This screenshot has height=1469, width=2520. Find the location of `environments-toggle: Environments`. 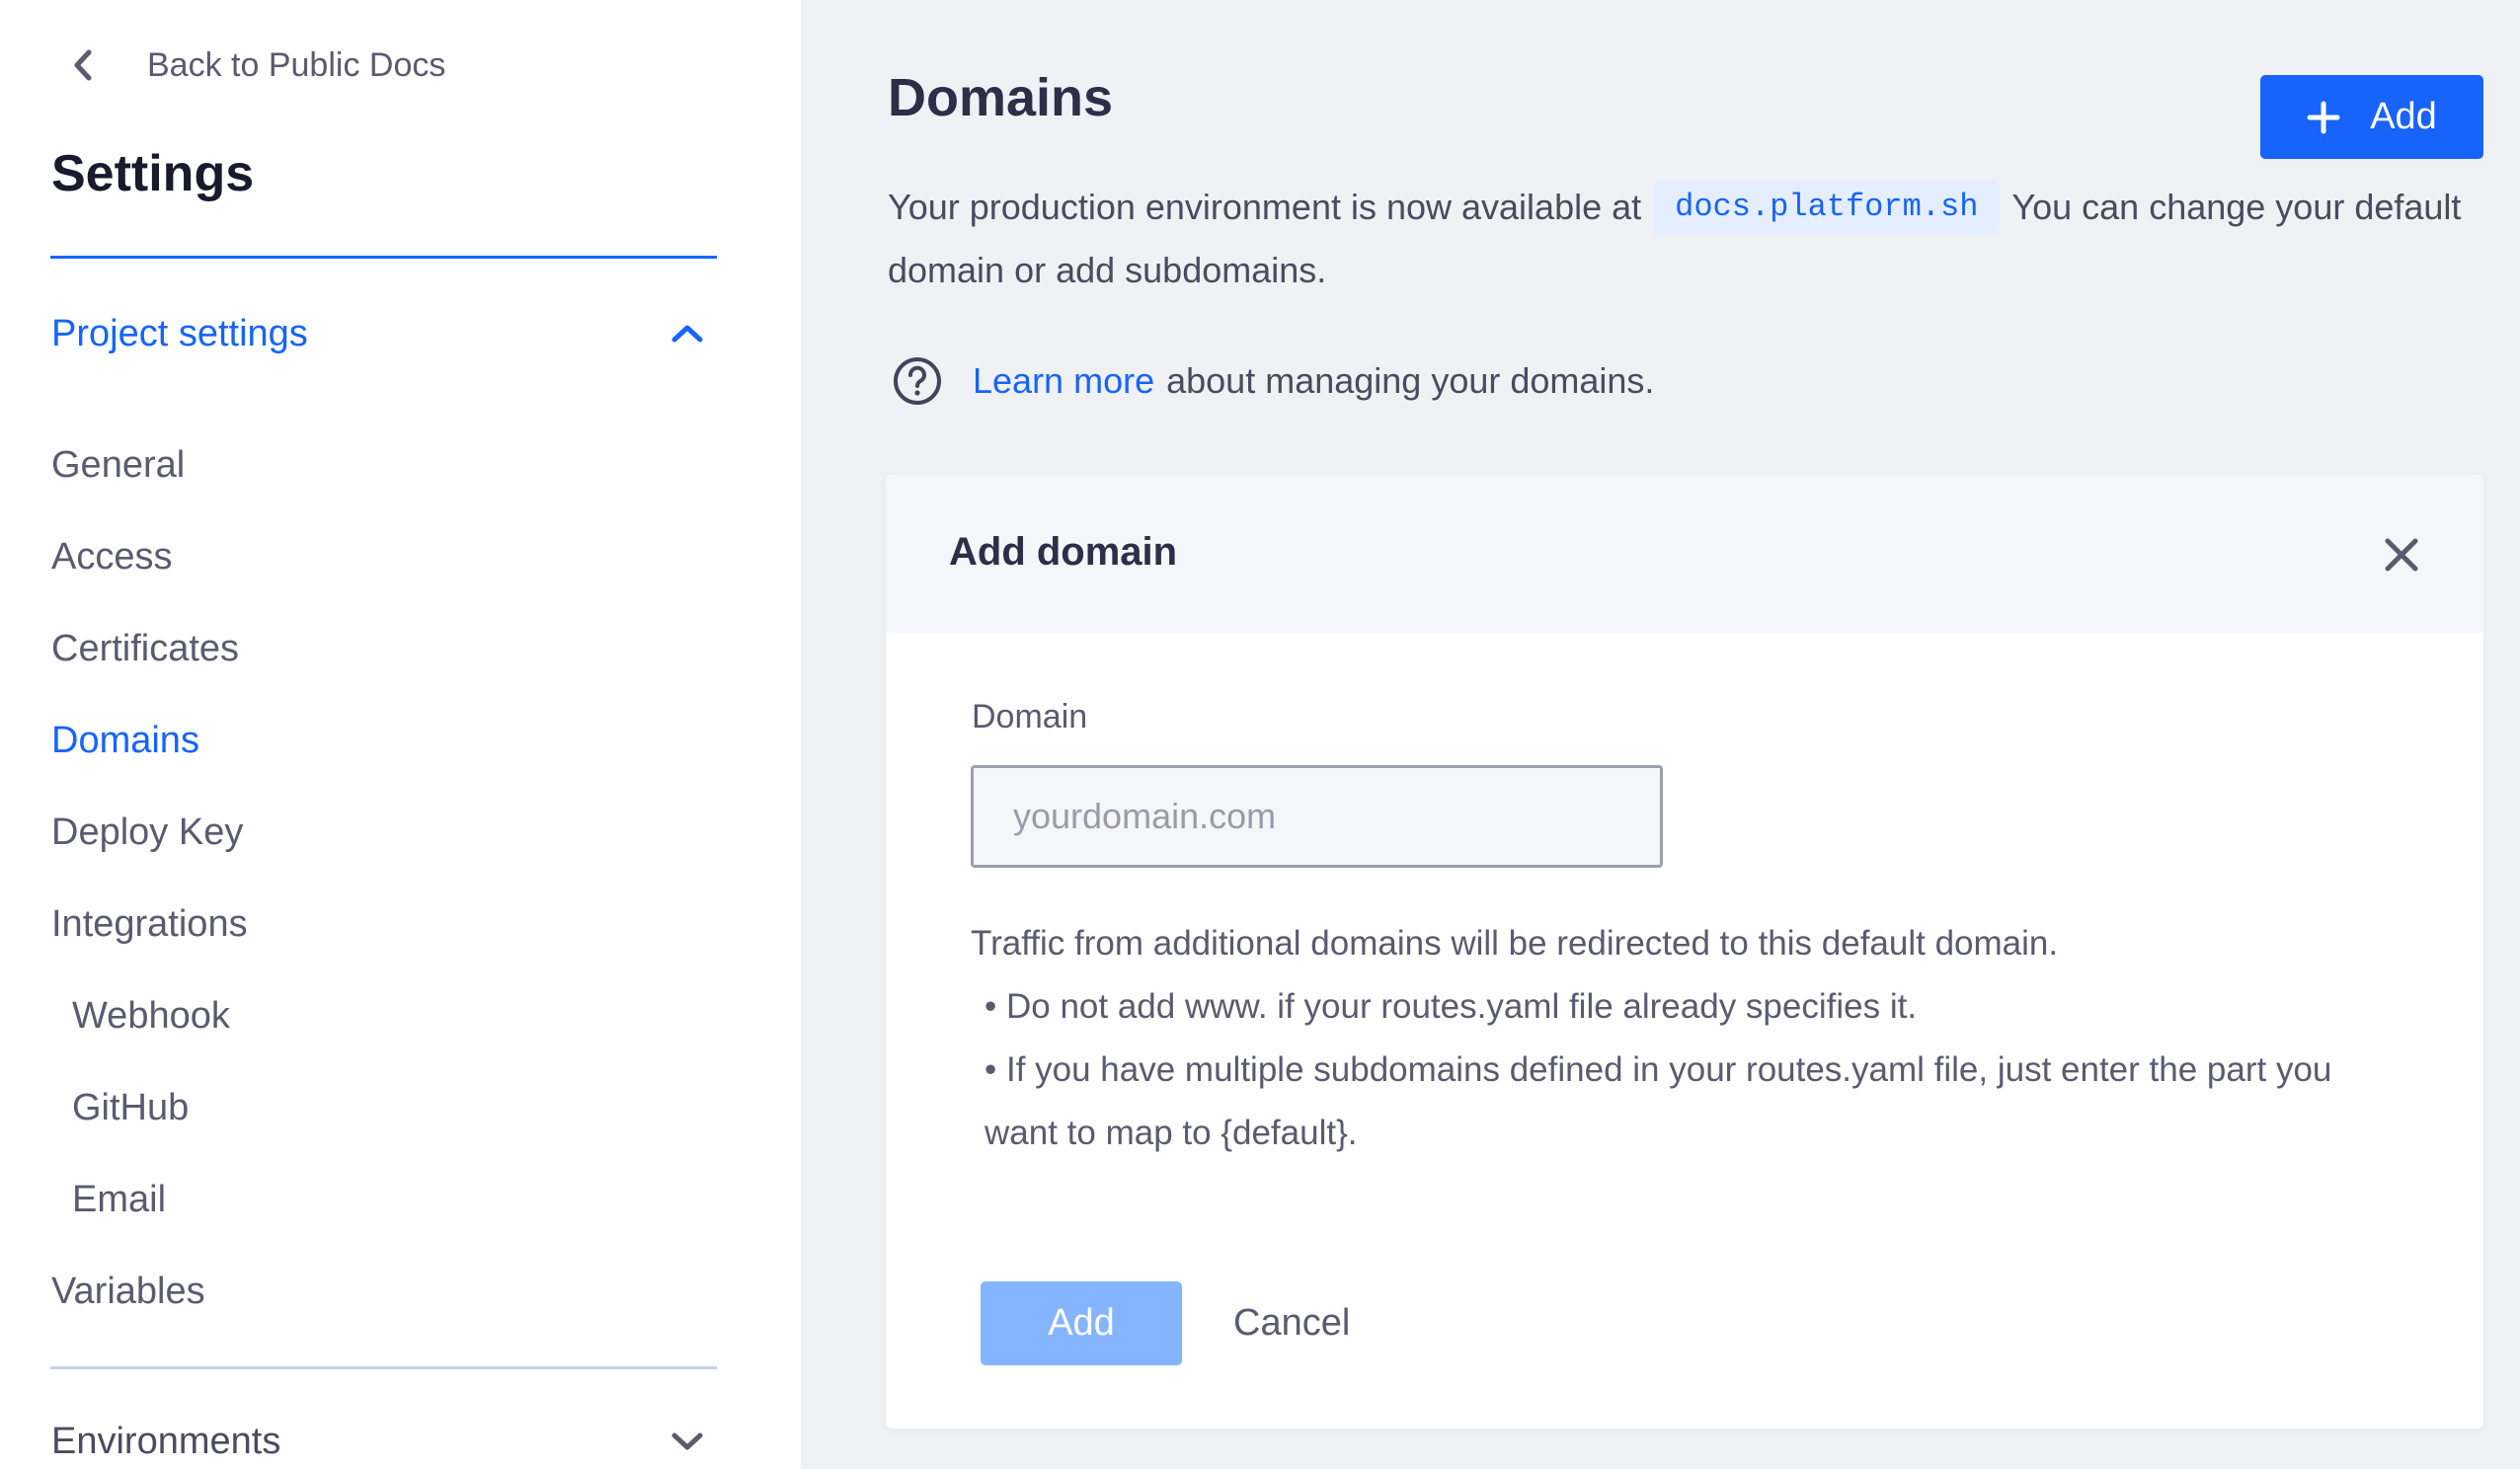

environments-toggle: Environments is located at coordinates (384, 1441).